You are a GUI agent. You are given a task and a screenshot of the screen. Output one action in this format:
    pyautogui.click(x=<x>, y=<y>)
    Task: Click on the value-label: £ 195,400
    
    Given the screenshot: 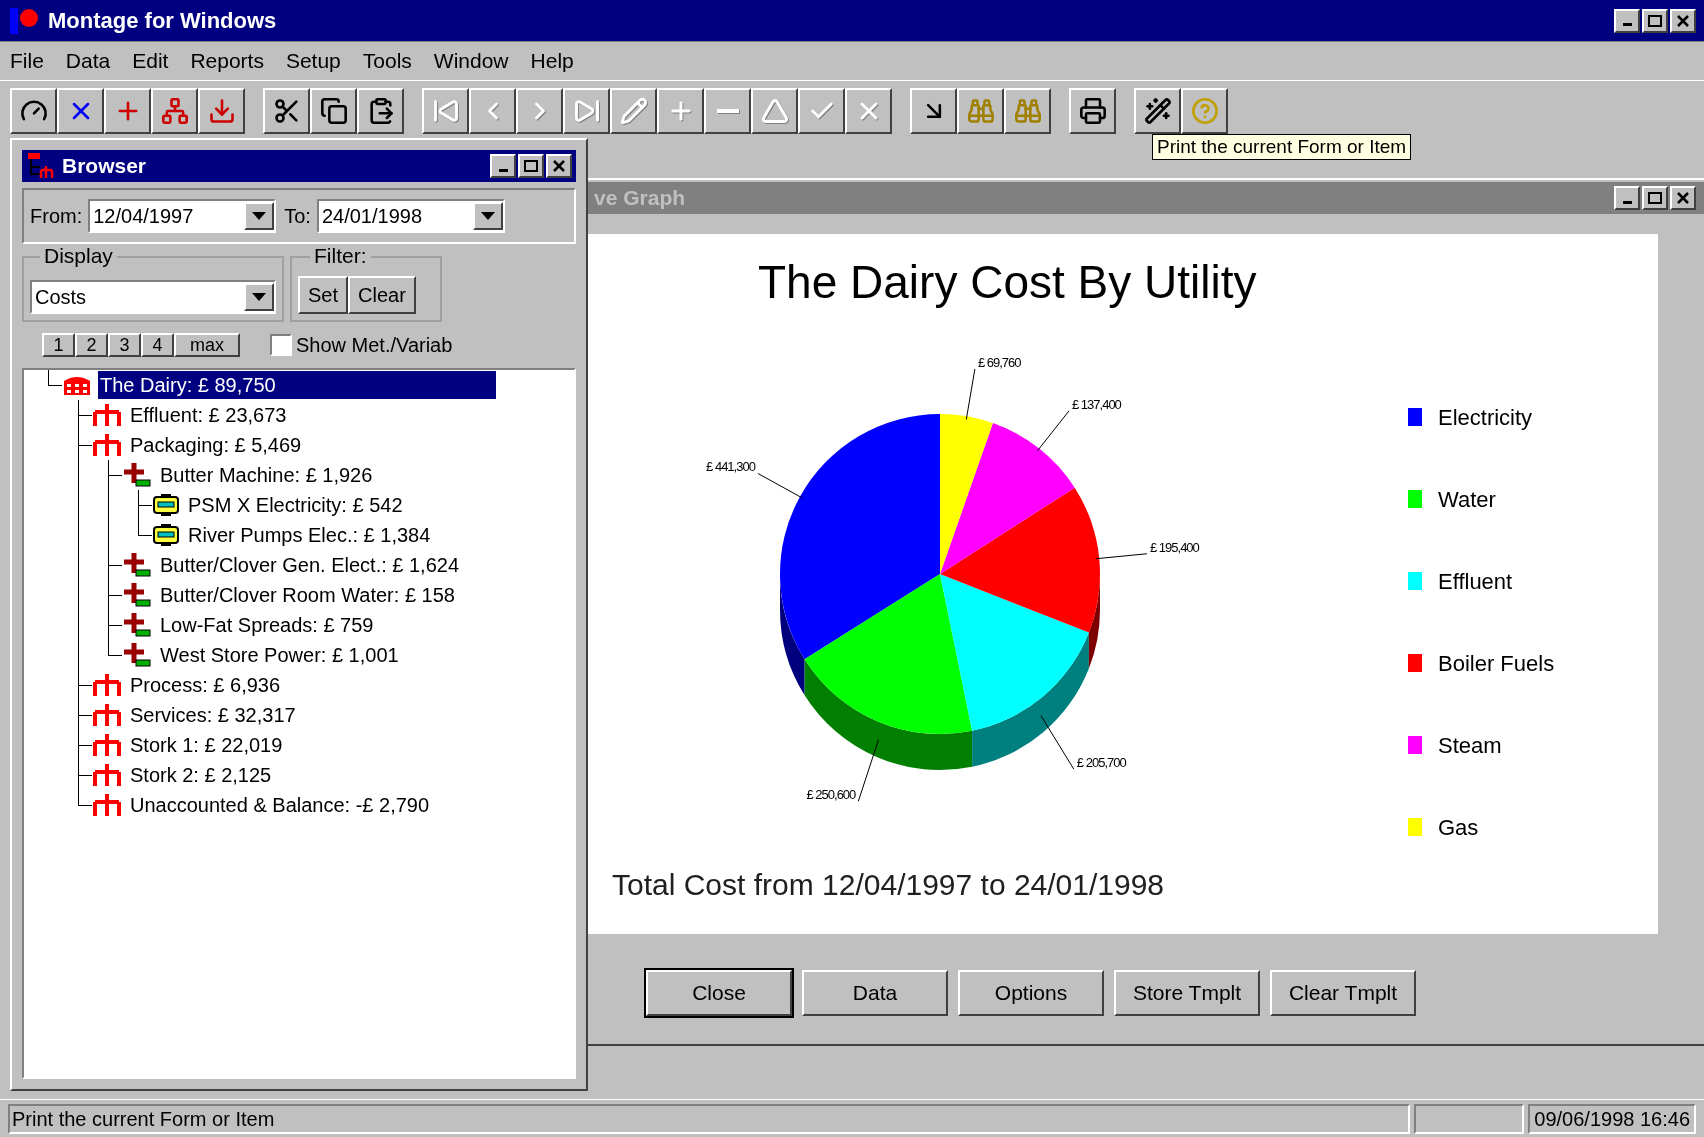 What is the action you would take?
    pyautogui.click(x=1174, y=547)
    